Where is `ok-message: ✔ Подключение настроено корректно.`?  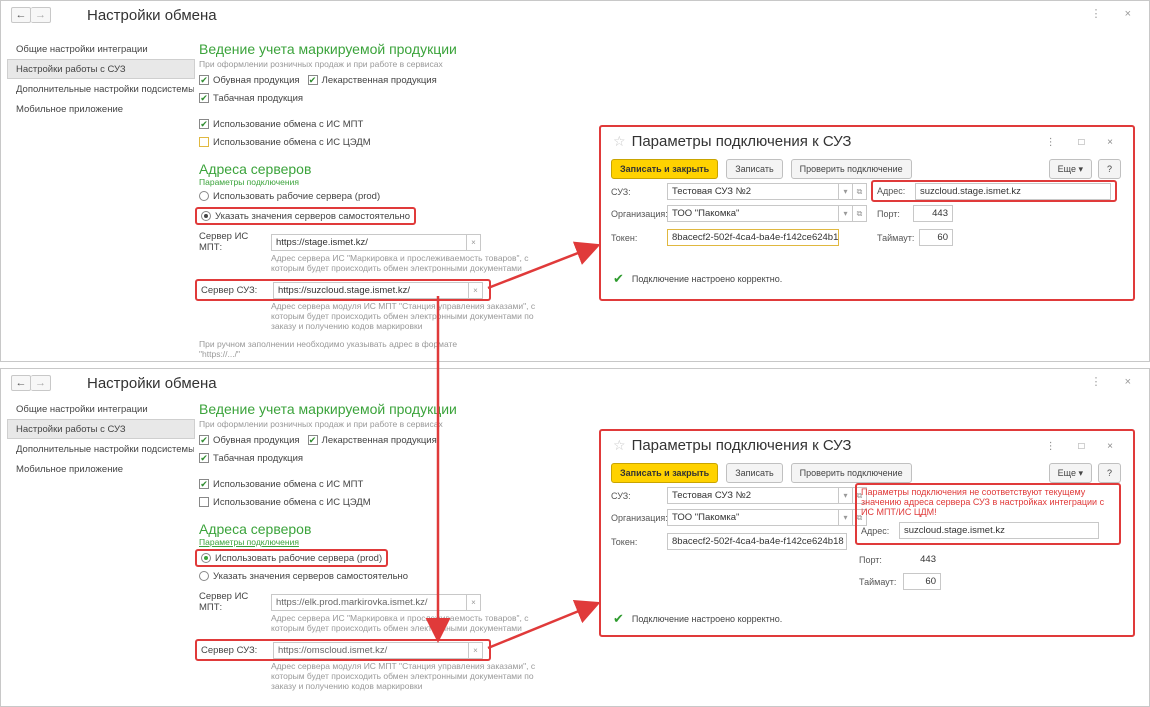
ok-message: ✔ Подключение настроено корректно. is located at coordinates (698, 618).